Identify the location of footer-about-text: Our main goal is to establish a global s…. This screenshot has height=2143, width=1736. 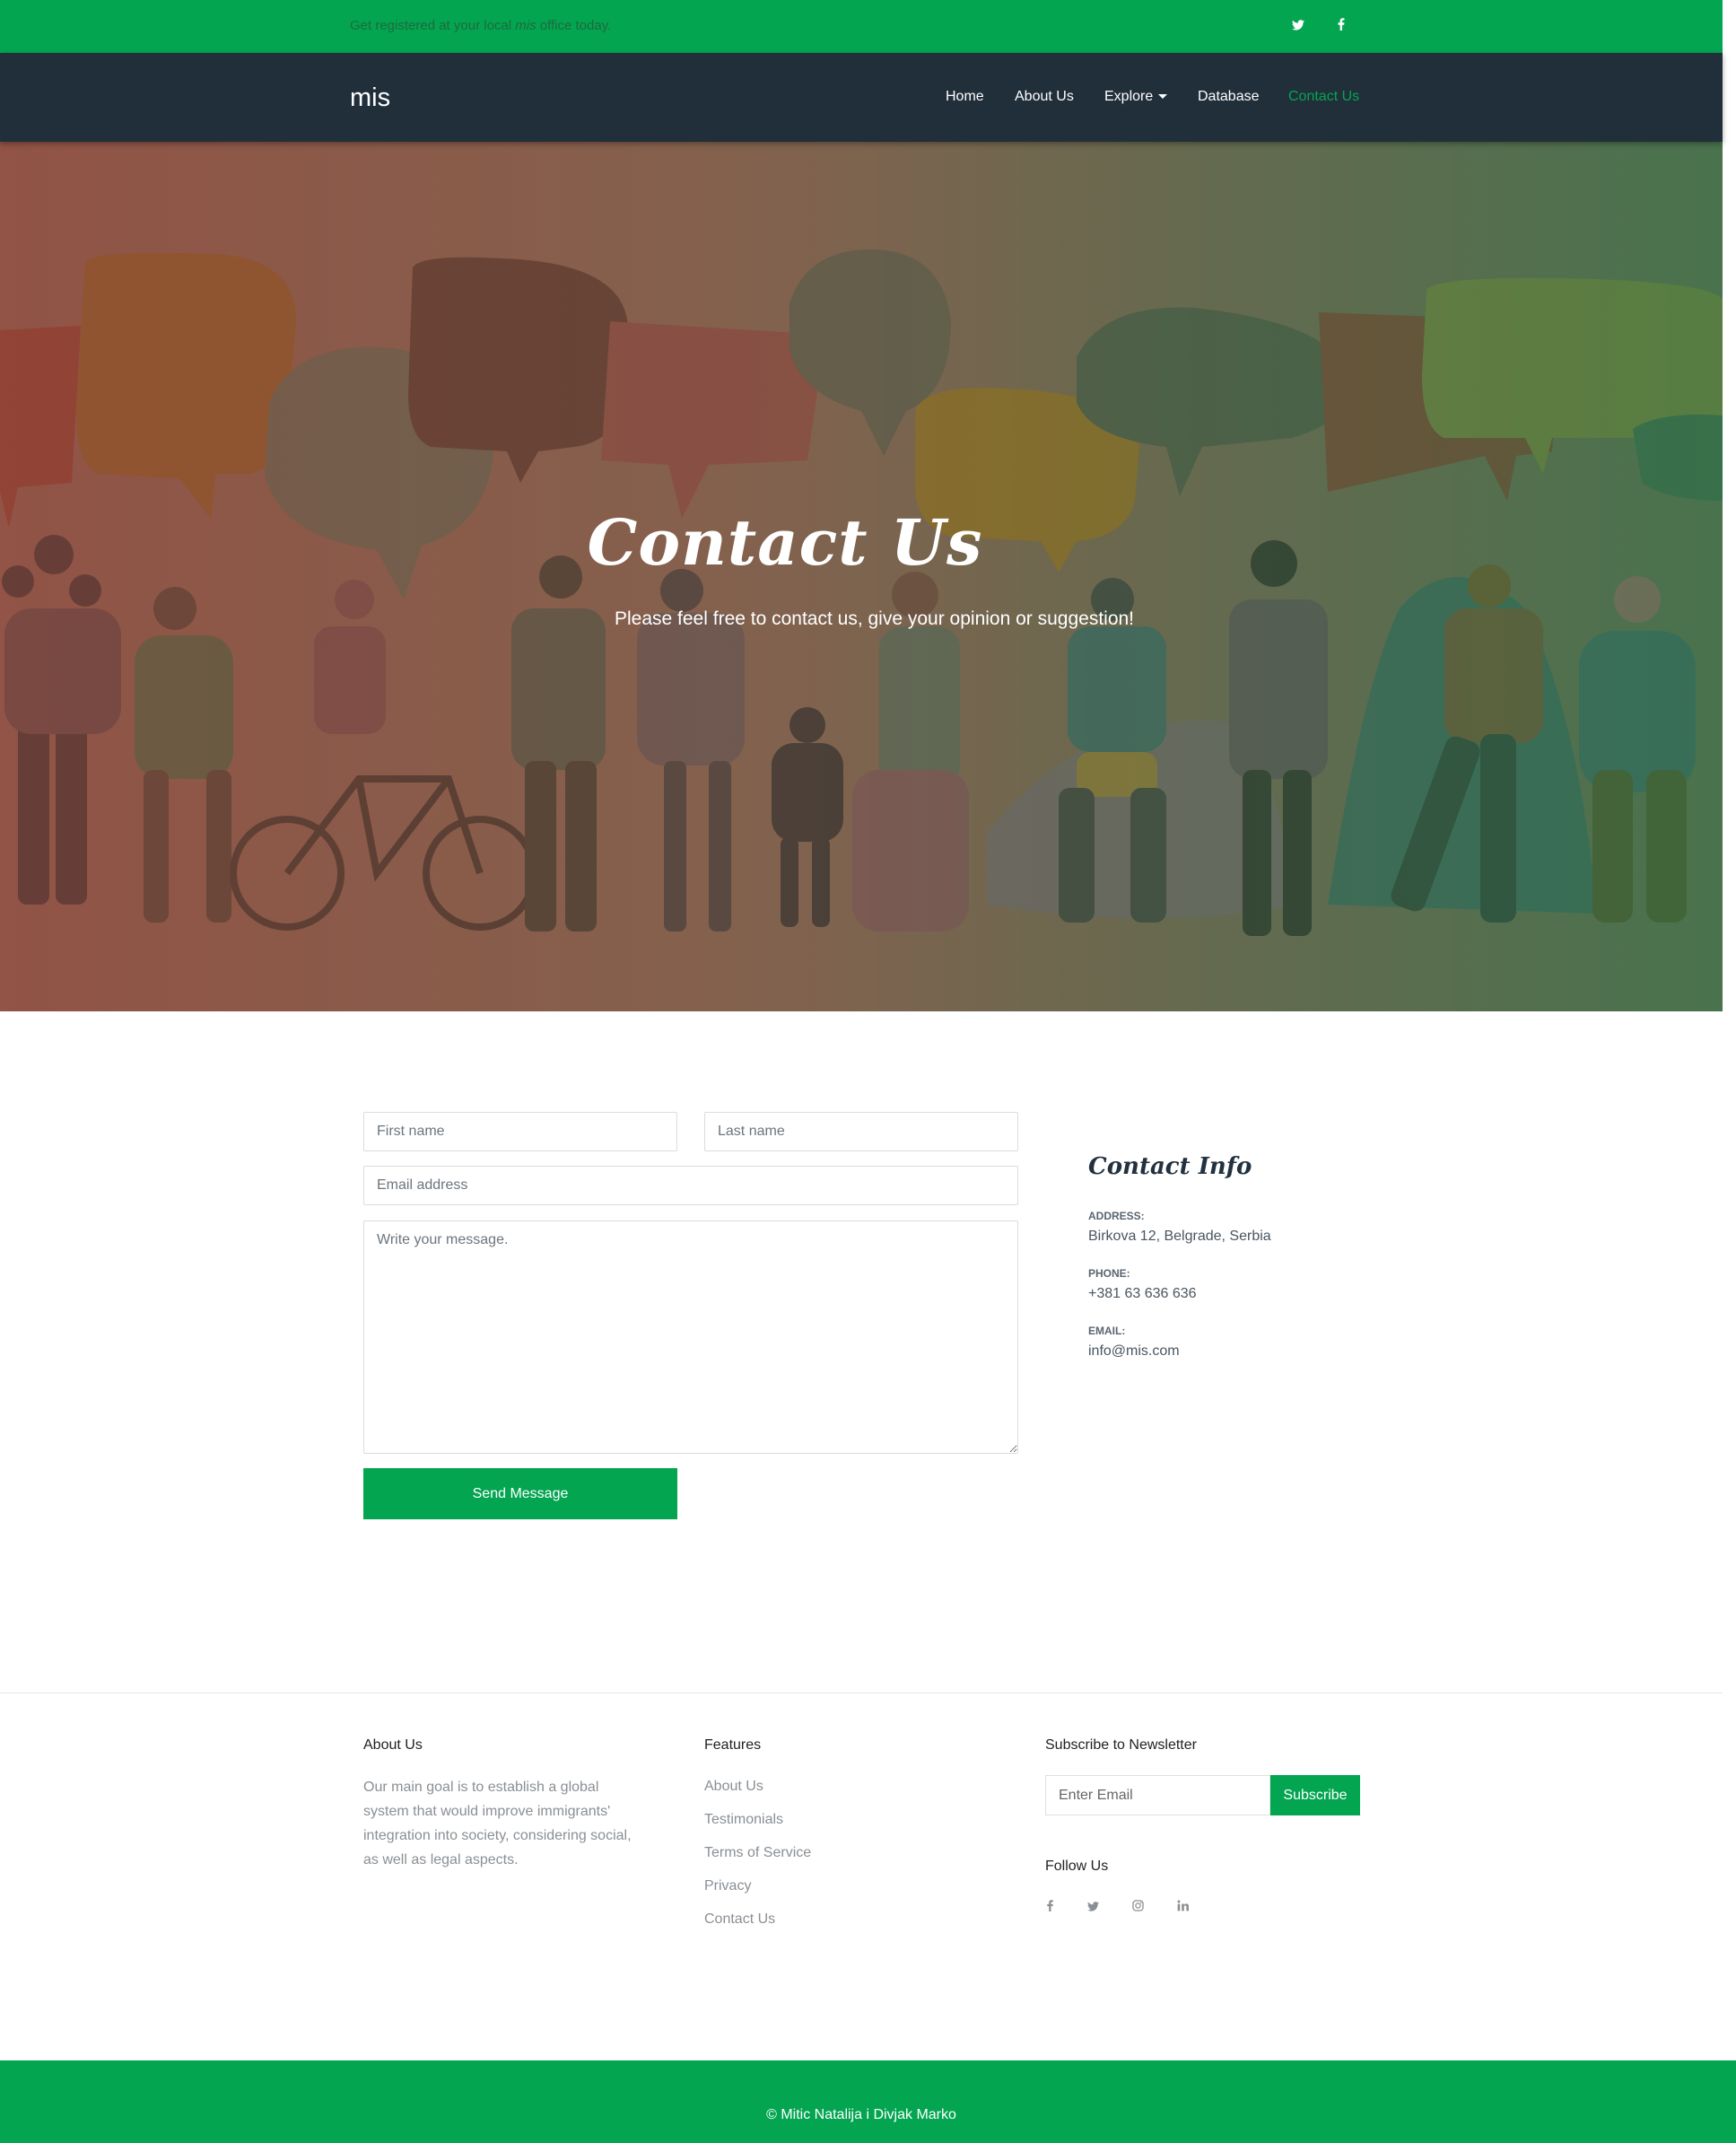
(498, 1823).